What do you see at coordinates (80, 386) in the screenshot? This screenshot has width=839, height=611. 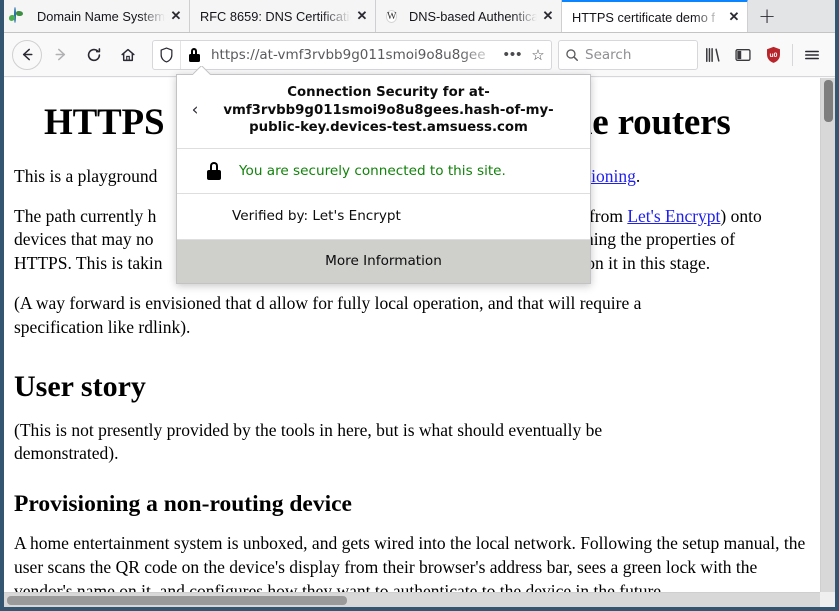 I see `heading-user-story: User story` at bounding box center [80, 386].